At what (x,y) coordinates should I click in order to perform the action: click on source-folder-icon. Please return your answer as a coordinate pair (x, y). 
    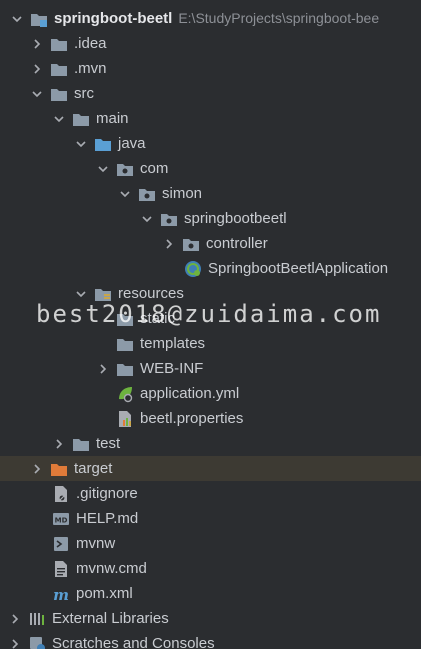
    Looking at the image, I should click on (103, 144).